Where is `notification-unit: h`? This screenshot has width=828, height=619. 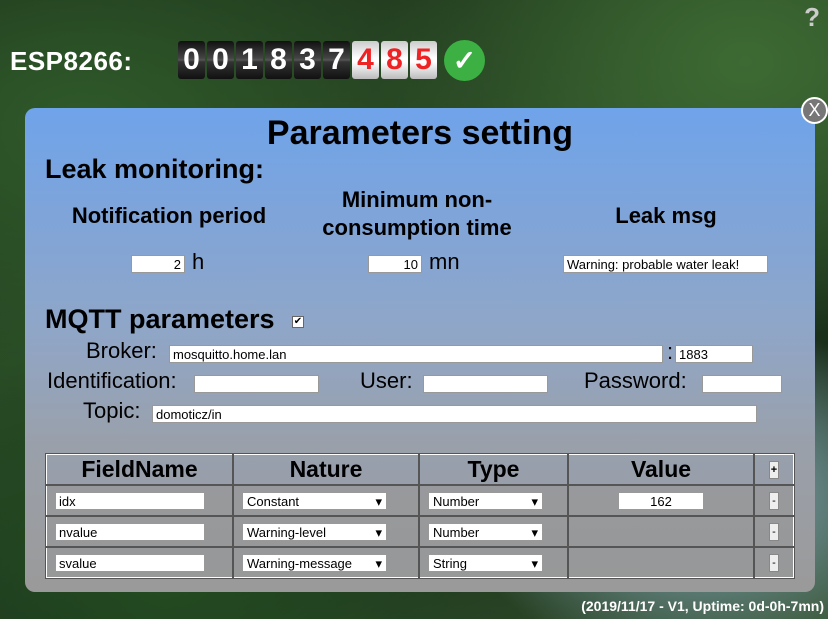 notification-unit: h is located at coordinates (198, 261).